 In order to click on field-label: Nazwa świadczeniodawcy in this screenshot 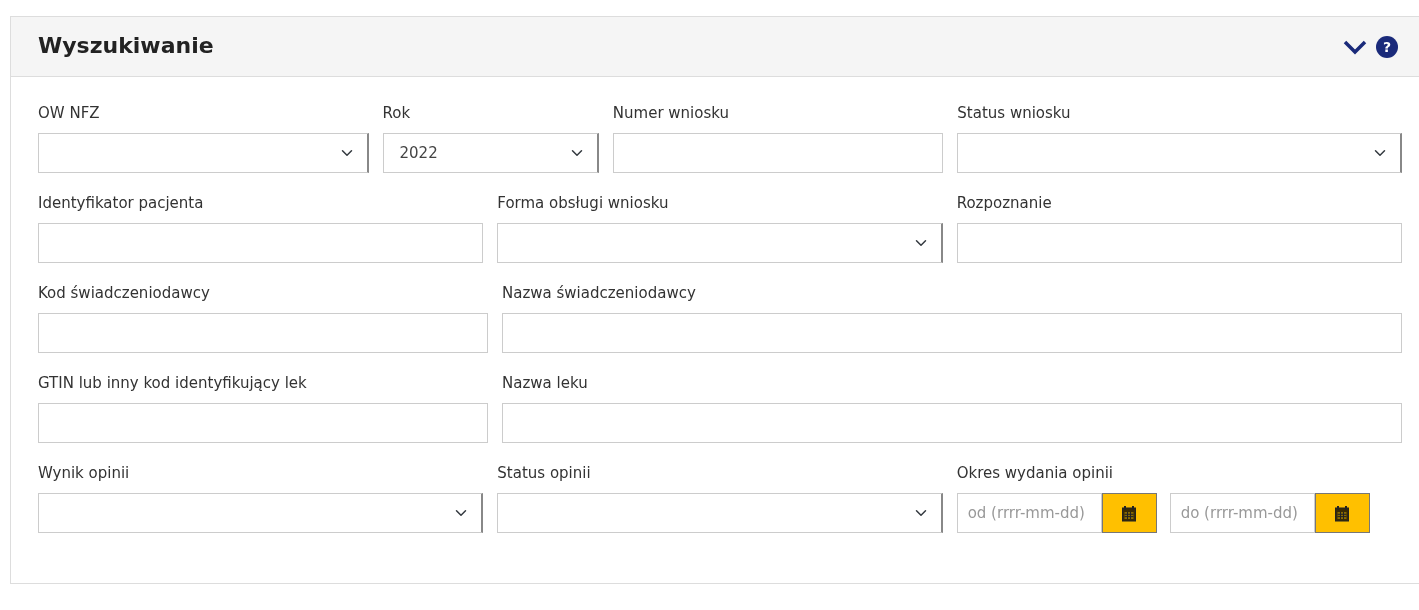, I will do `click(599, 293)`.